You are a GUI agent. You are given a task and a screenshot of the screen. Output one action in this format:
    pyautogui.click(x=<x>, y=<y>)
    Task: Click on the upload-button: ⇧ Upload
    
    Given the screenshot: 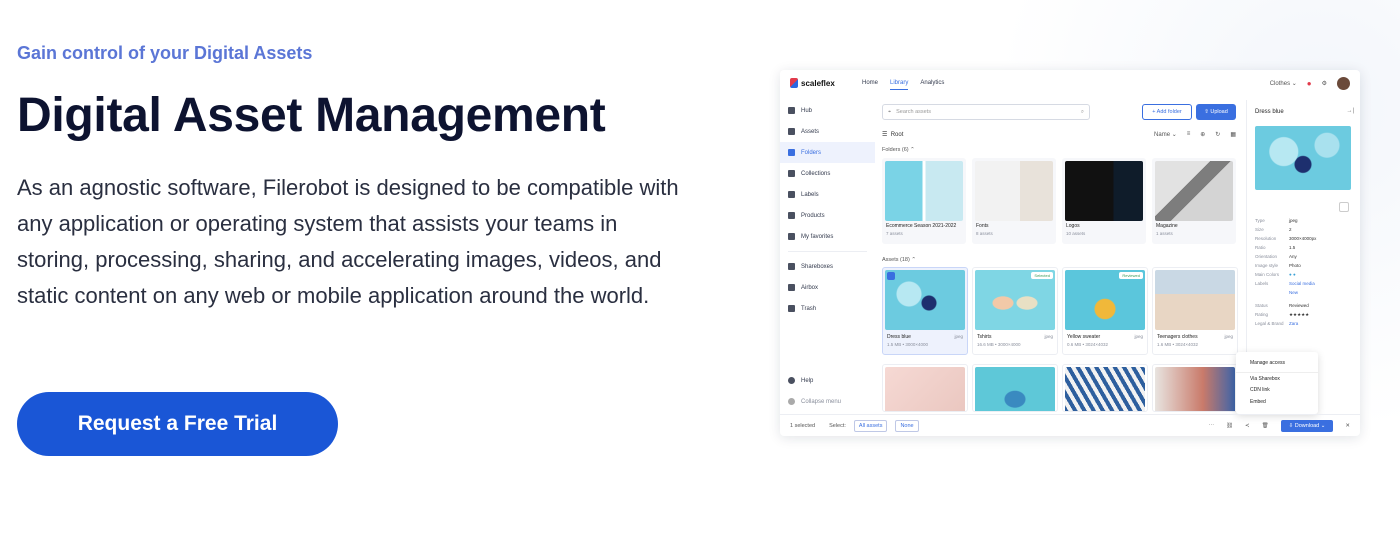 What is the action you would take?
    pyautogui.click(x=1216, y=112)
    